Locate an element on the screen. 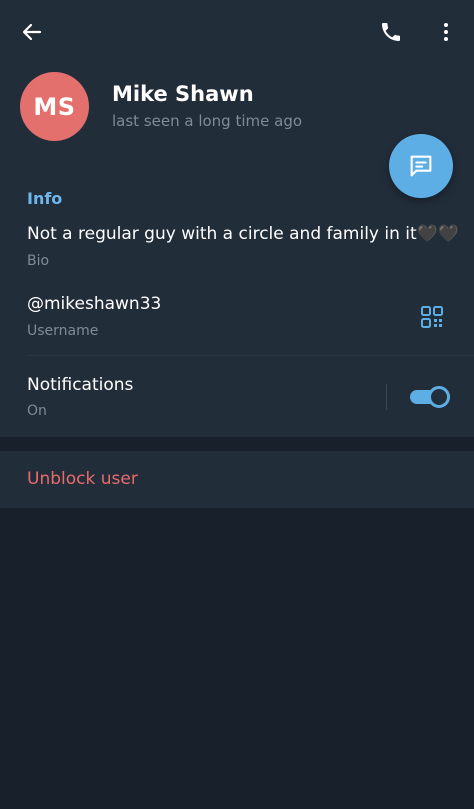  row-divider is located at coordinates (250, 355).